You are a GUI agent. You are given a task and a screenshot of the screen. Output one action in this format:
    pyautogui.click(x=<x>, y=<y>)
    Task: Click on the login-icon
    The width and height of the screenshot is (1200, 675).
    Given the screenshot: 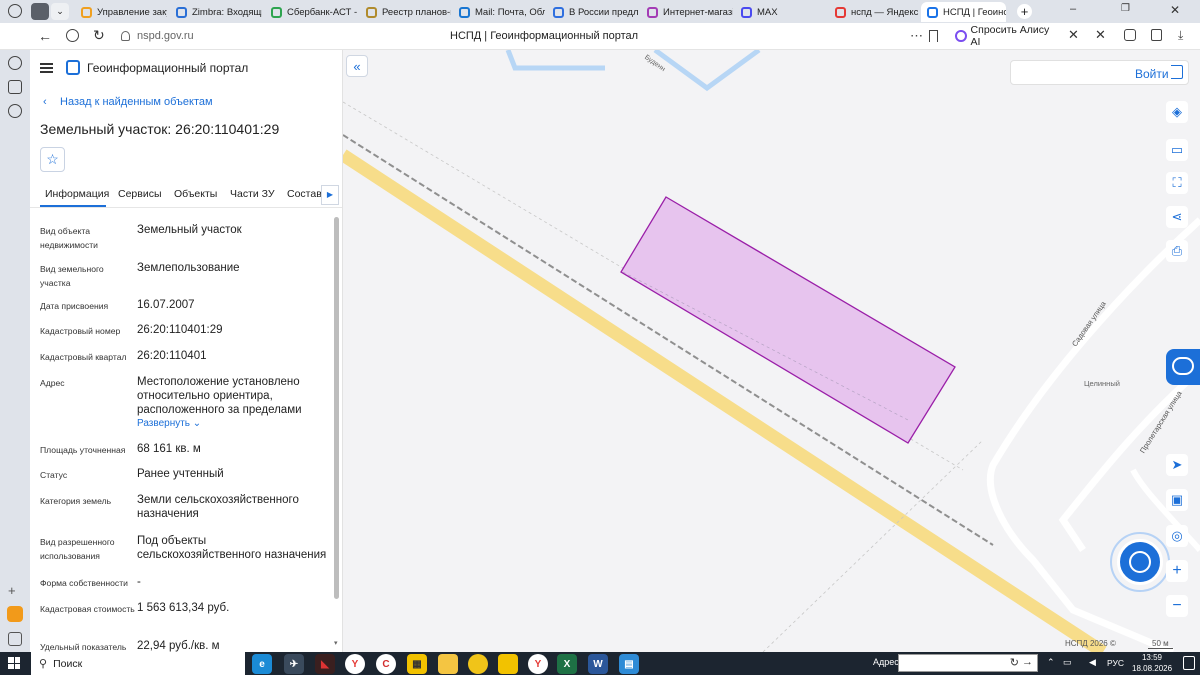 What is the action you would take?
    pyautogui.click(x=1177, y=72)
    